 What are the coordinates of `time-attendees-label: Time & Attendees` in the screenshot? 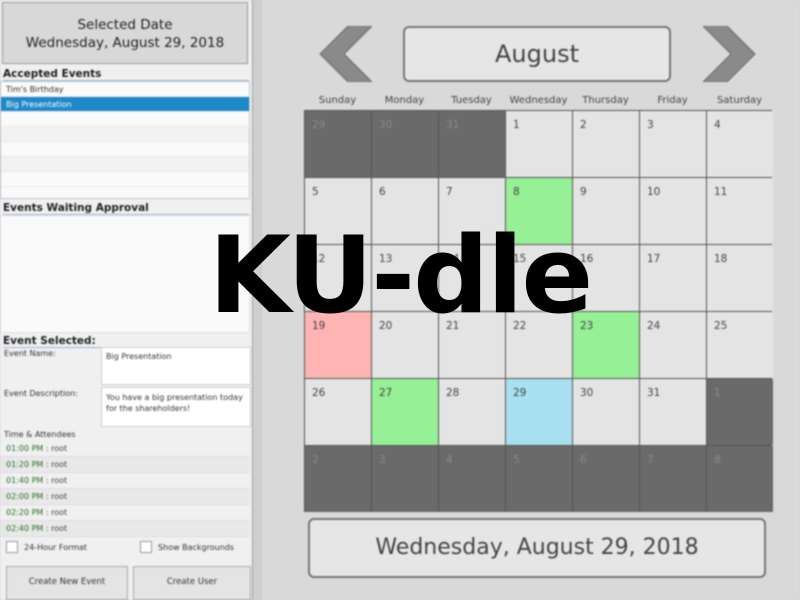 It's located at (40, 434).